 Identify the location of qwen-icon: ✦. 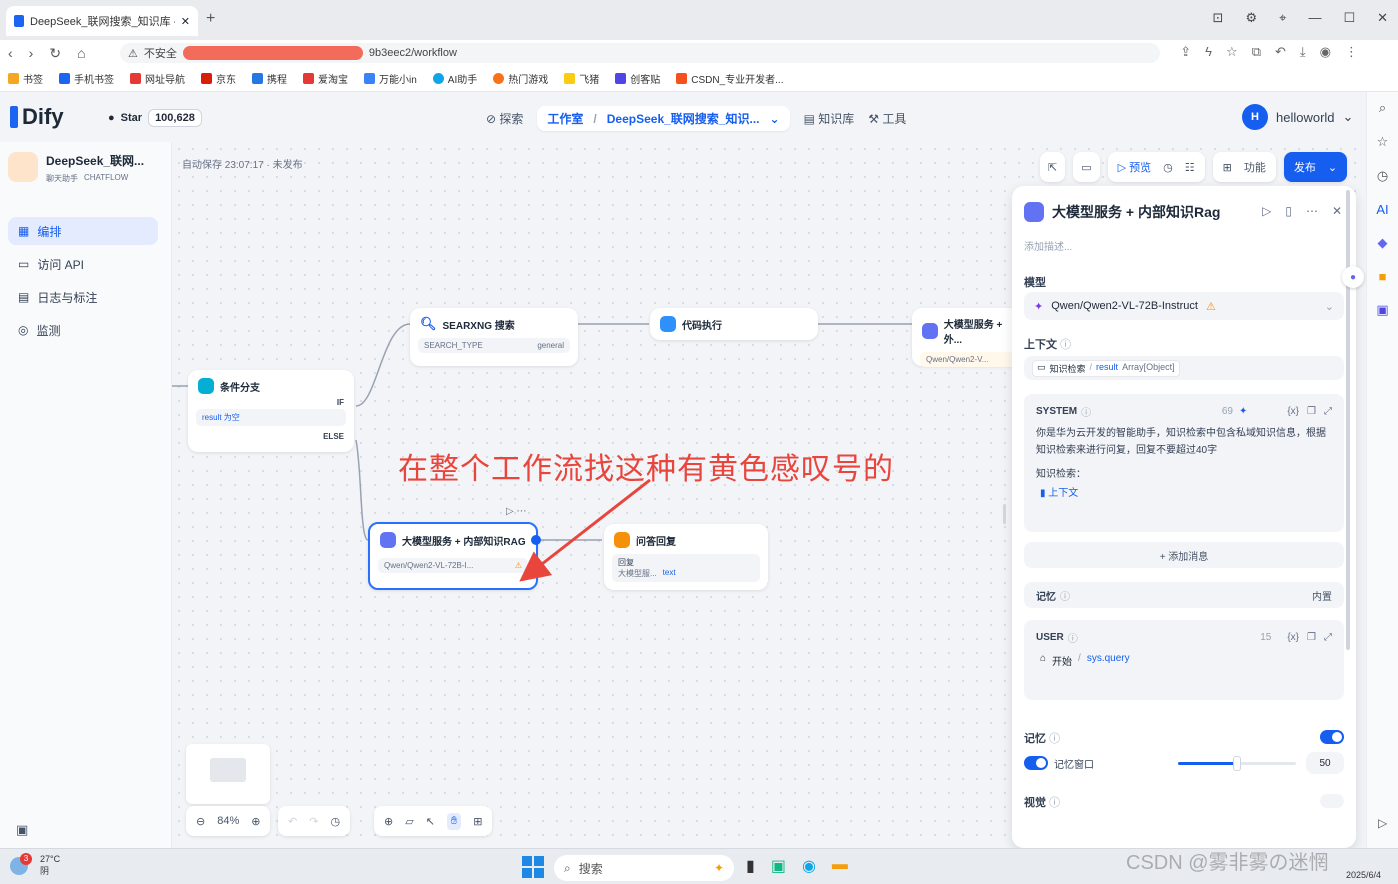
(1039, 306).